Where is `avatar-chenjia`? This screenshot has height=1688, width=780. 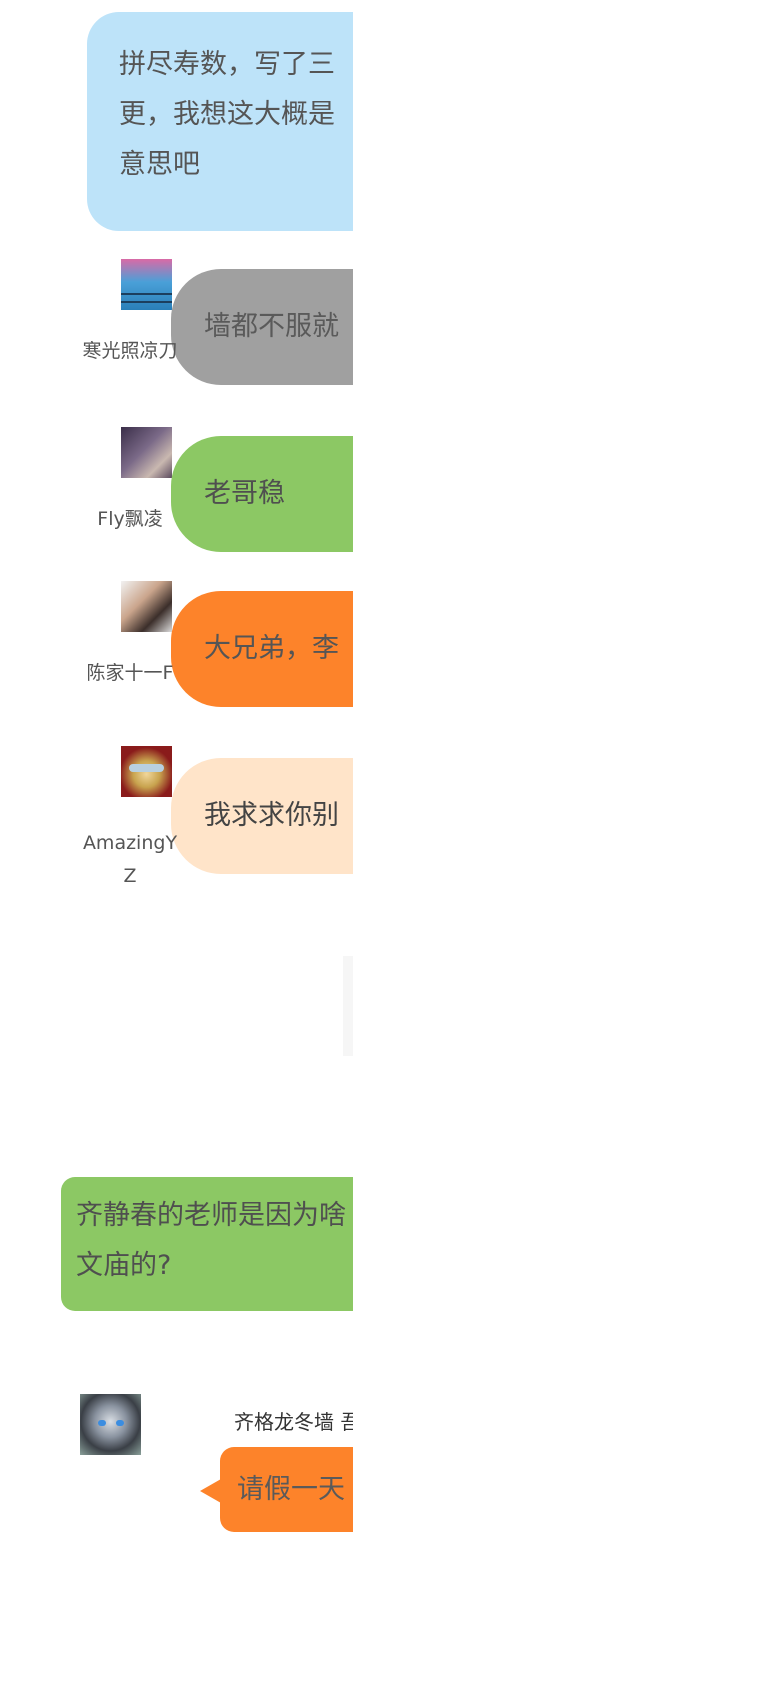 avatar-chenjia is located at coordinates (146, 606).